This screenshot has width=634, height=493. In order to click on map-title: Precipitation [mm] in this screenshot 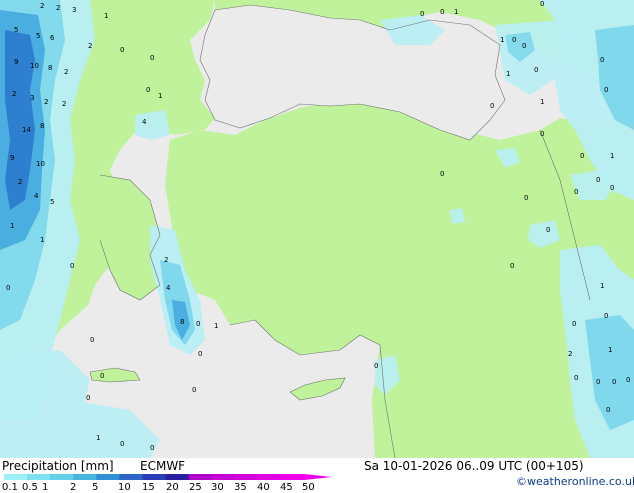, I will do `click(58, 466)`.